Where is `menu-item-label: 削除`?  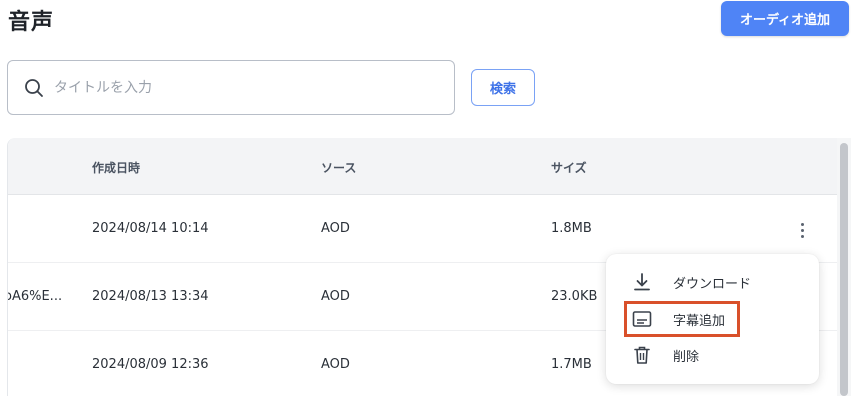 menu-item-label: 削除 is located at coordinates (686, 357).